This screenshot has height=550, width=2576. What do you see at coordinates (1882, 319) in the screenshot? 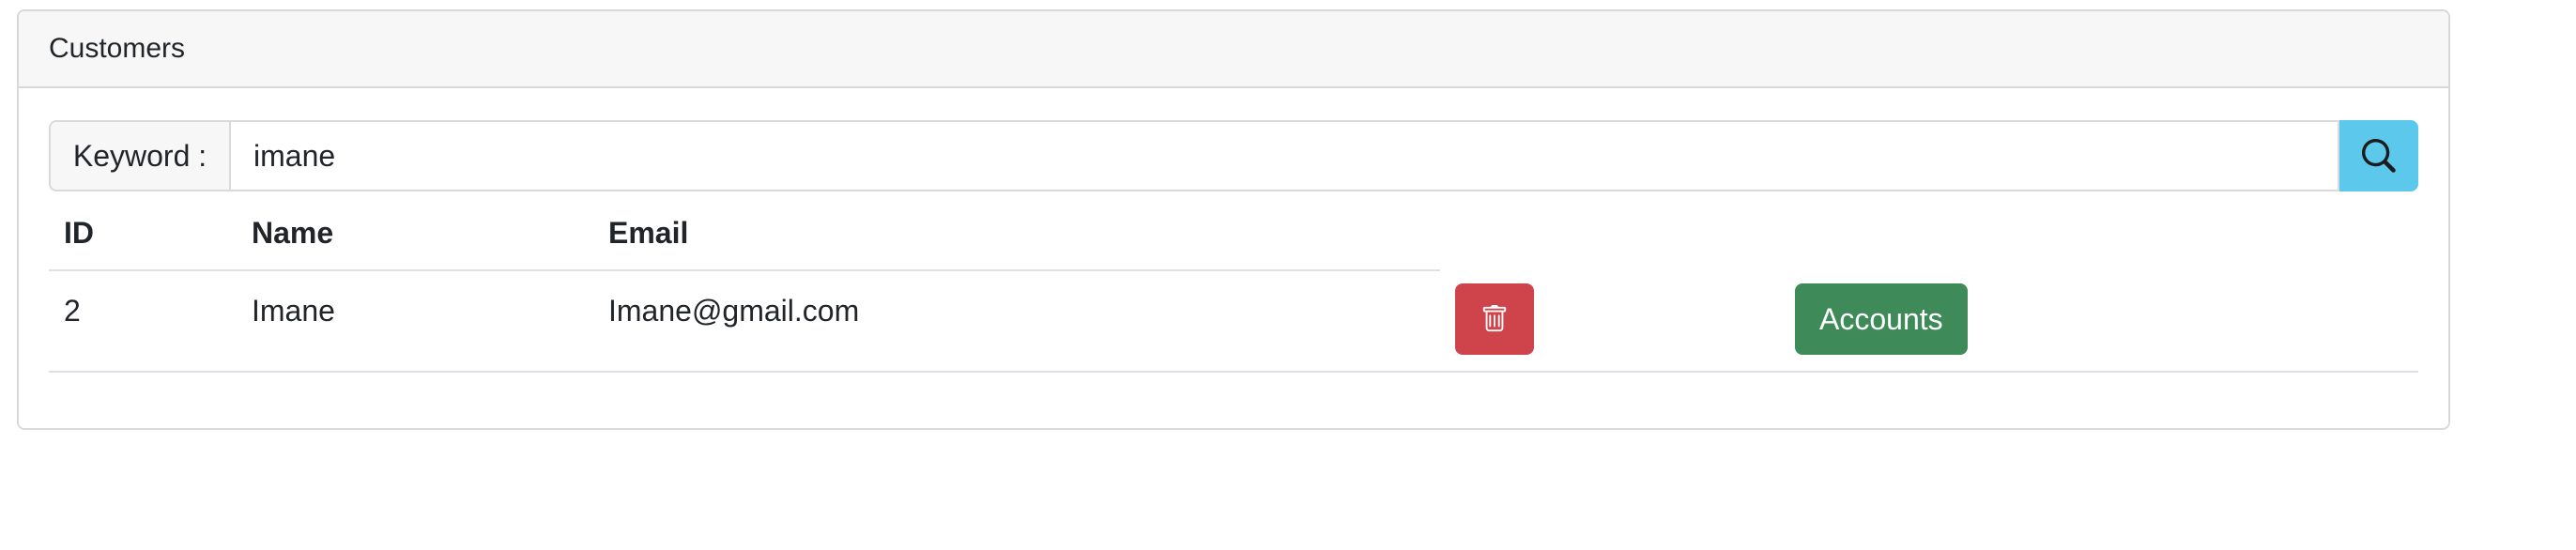
I see `accounts-button: Accounts` at bounding box center [1882, 319].